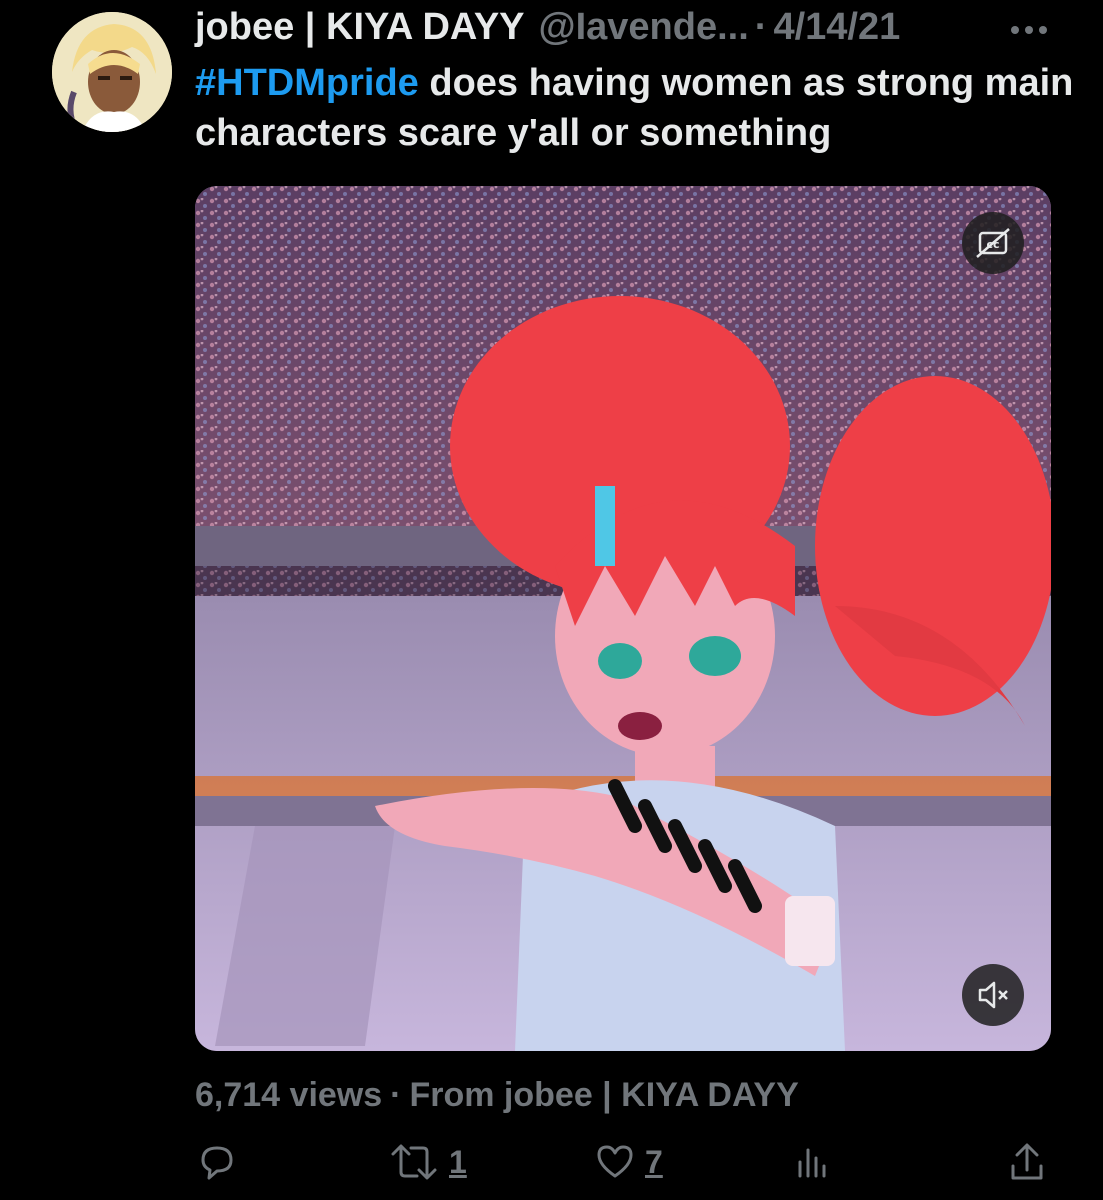 The width and height of the screenshot is (1103, 1200). I want to click on analytics-icon, so click(812, 1163).